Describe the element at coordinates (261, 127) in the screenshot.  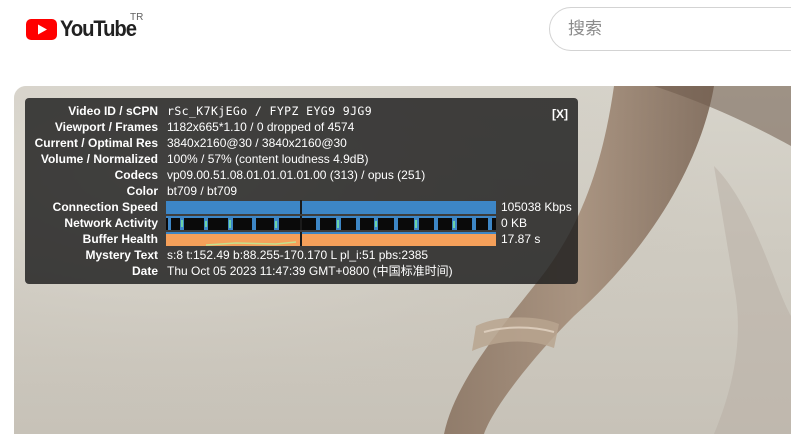
I see `stats-value: 1182x665*1.10 / 0 dropped of 4574` at that location.